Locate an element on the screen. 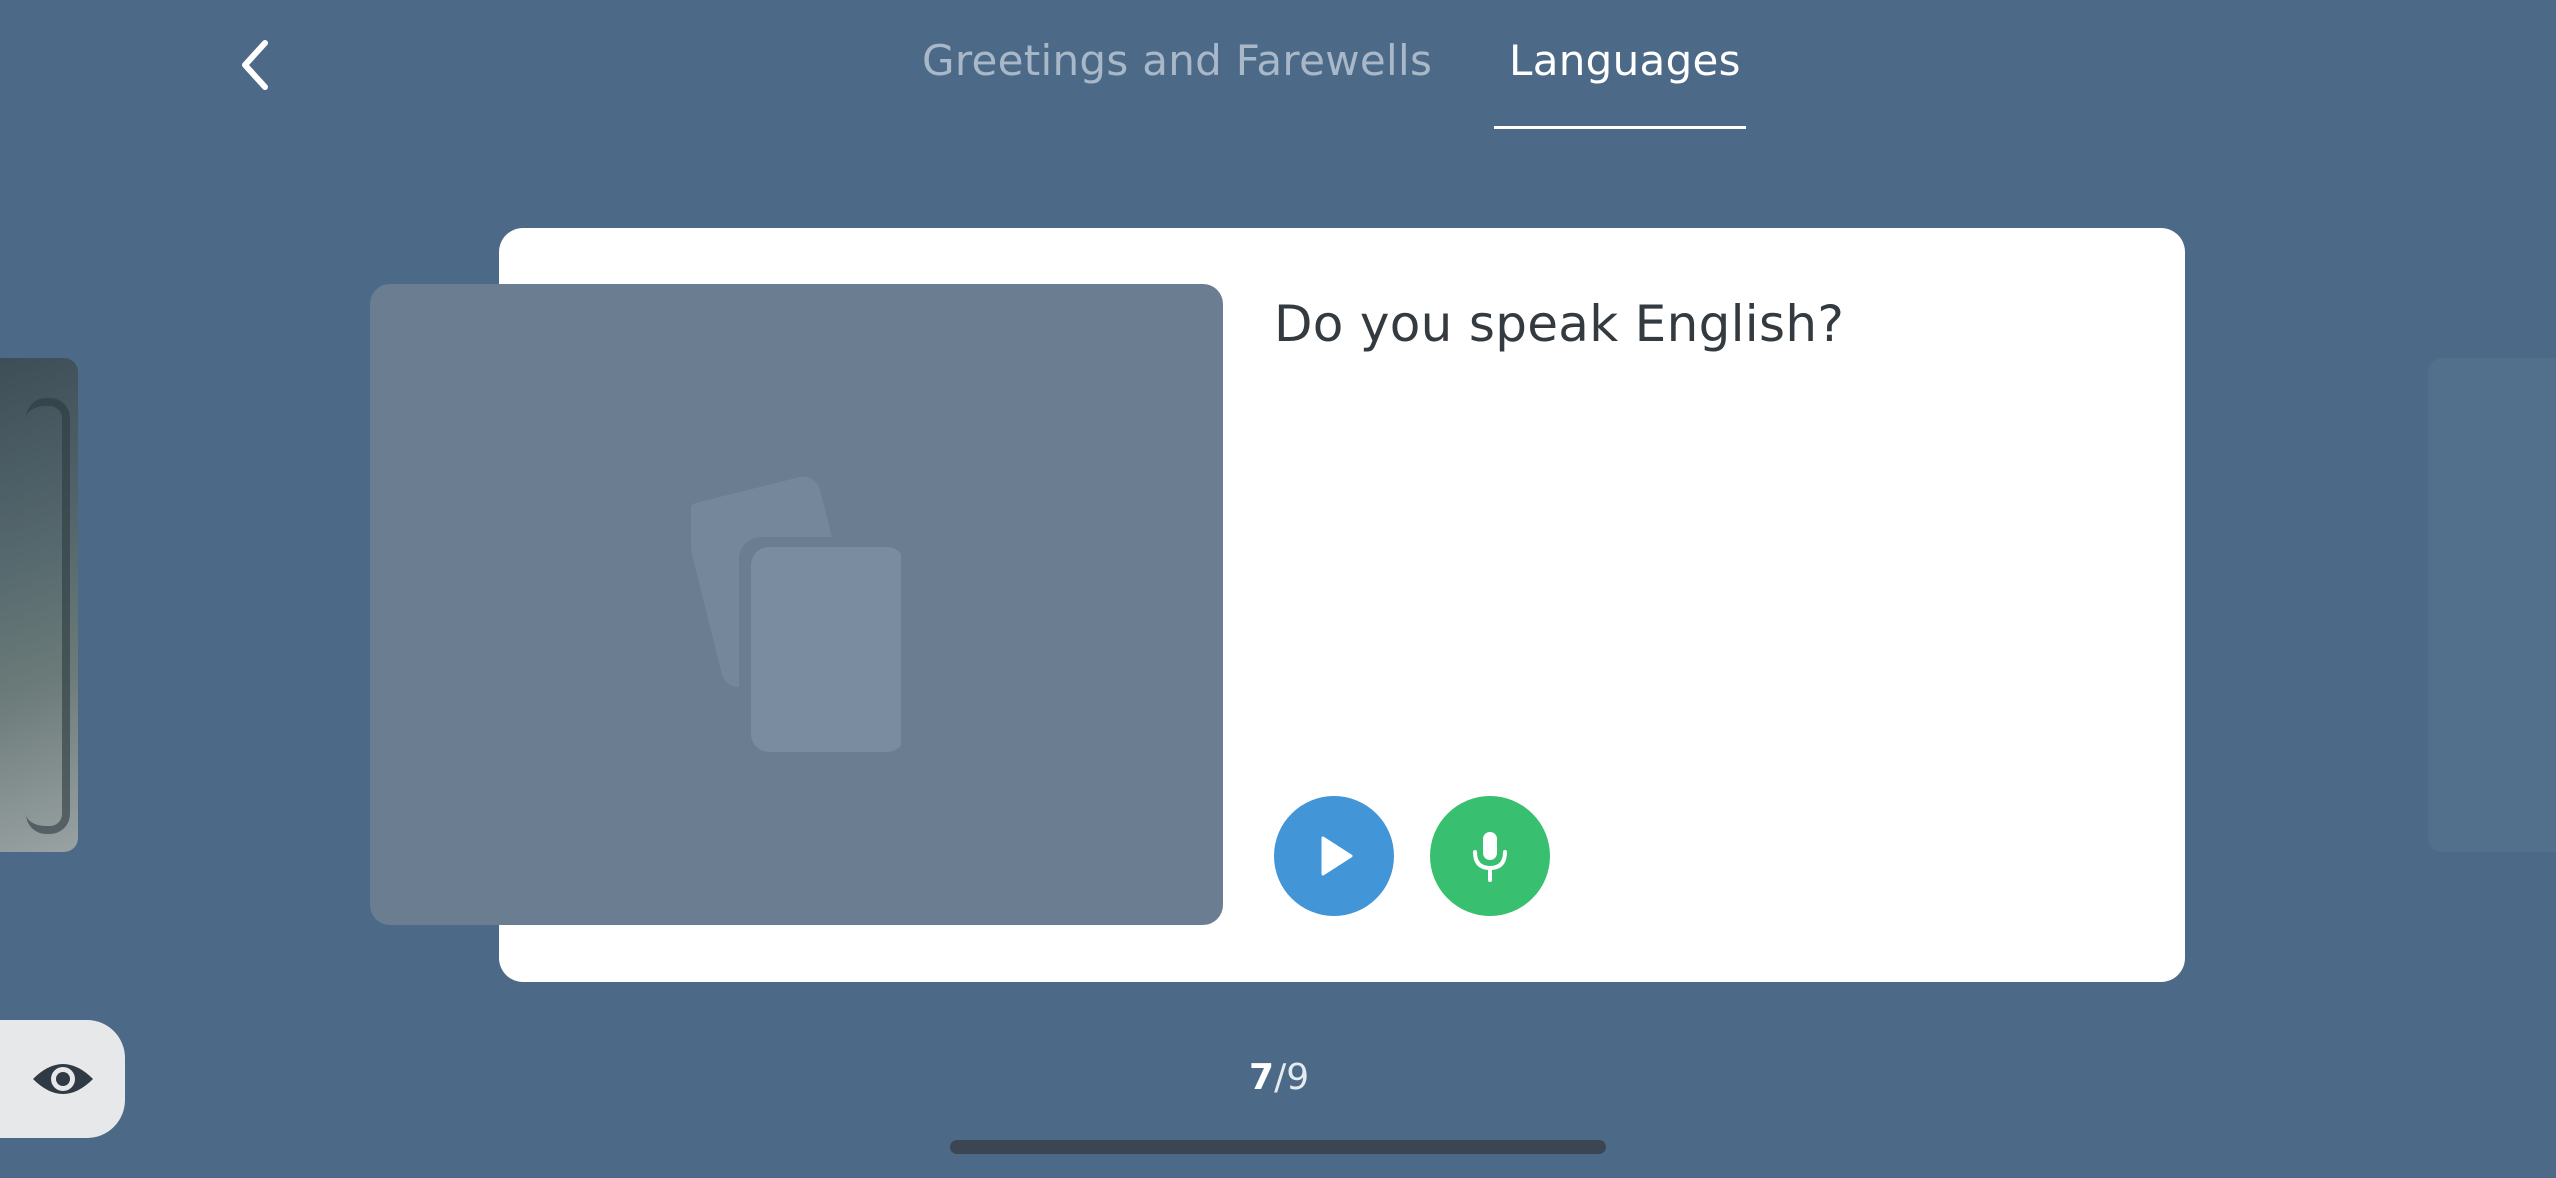 This screenshot has width=2556, height=1178. card-prompt: Do you speak English? is located at coordinates (1559, 324).